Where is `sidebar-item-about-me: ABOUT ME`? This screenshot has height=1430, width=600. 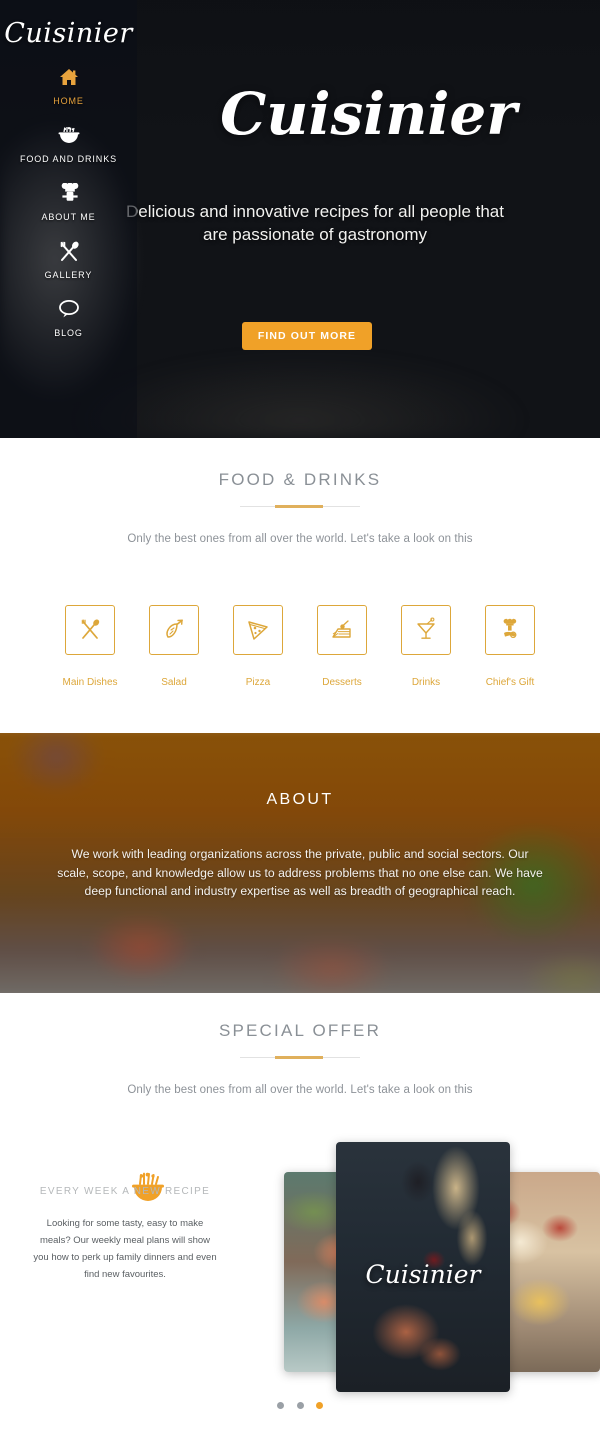
sidebar-item-about-me: ABOUT ME is located at coordinates (68, 203).